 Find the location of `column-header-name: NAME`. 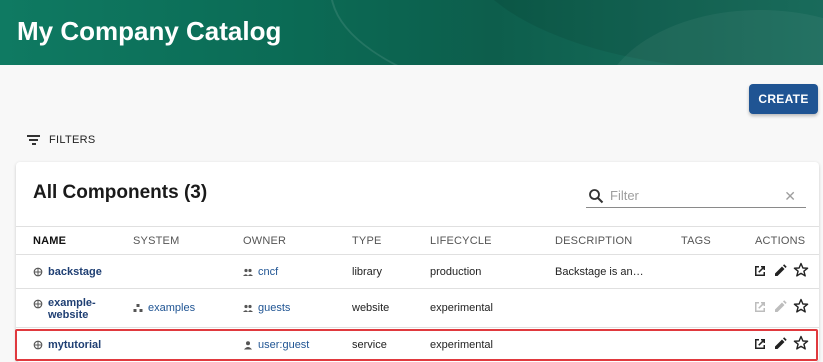

column-header-name: NAME is located at coordinates (49, 241).